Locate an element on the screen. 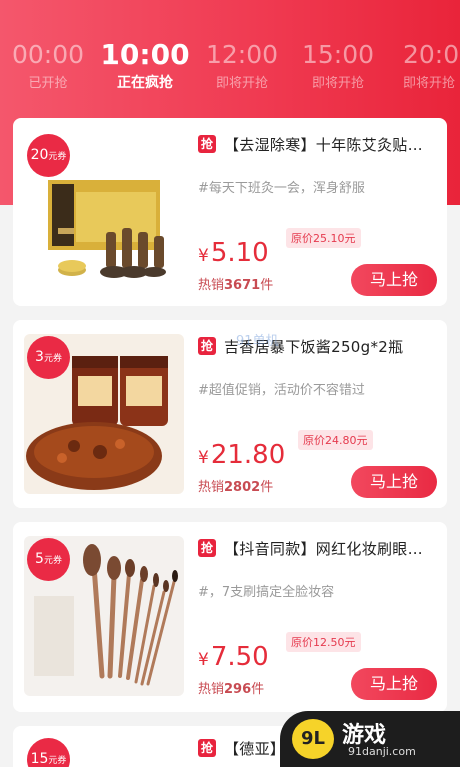 The height and width of the screenshot is (767, 460). original-price: 原价12.50元 is located at coordinates (323, 642).